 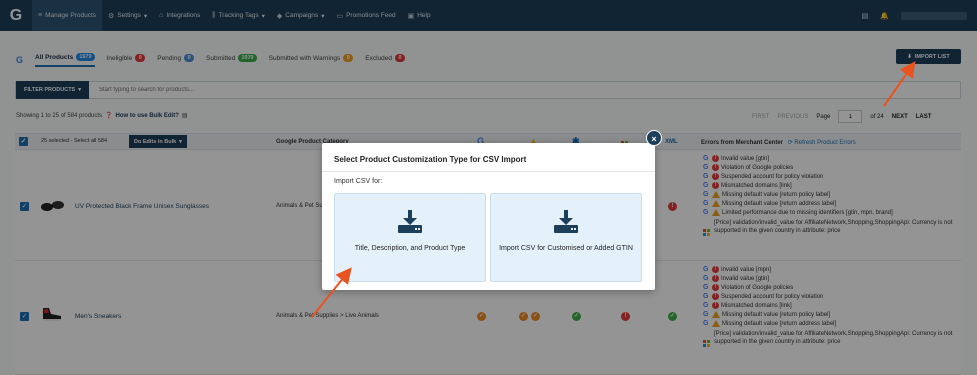 What do you see at coordinates (566, 248) in the screenshot?
I see `option-label: Import CSV for Customised or Added GTIN` at bounding box center [566, 248].